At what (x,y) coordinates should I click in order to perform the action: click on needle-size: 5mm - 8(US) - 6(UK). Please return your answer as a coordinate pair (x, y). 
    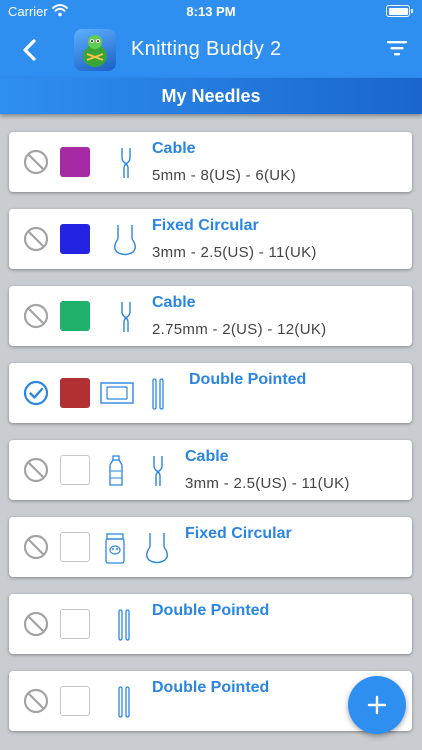
    Looking at the image, I should click on (224, 175).